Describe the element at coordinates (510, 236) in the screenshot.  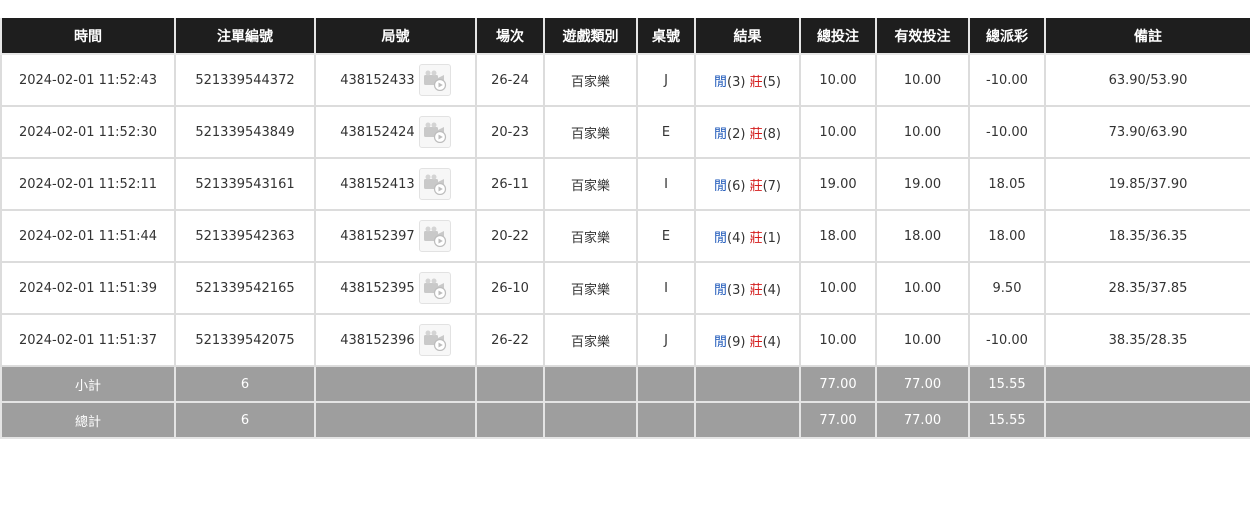
I see `session: 20-22` at that location.